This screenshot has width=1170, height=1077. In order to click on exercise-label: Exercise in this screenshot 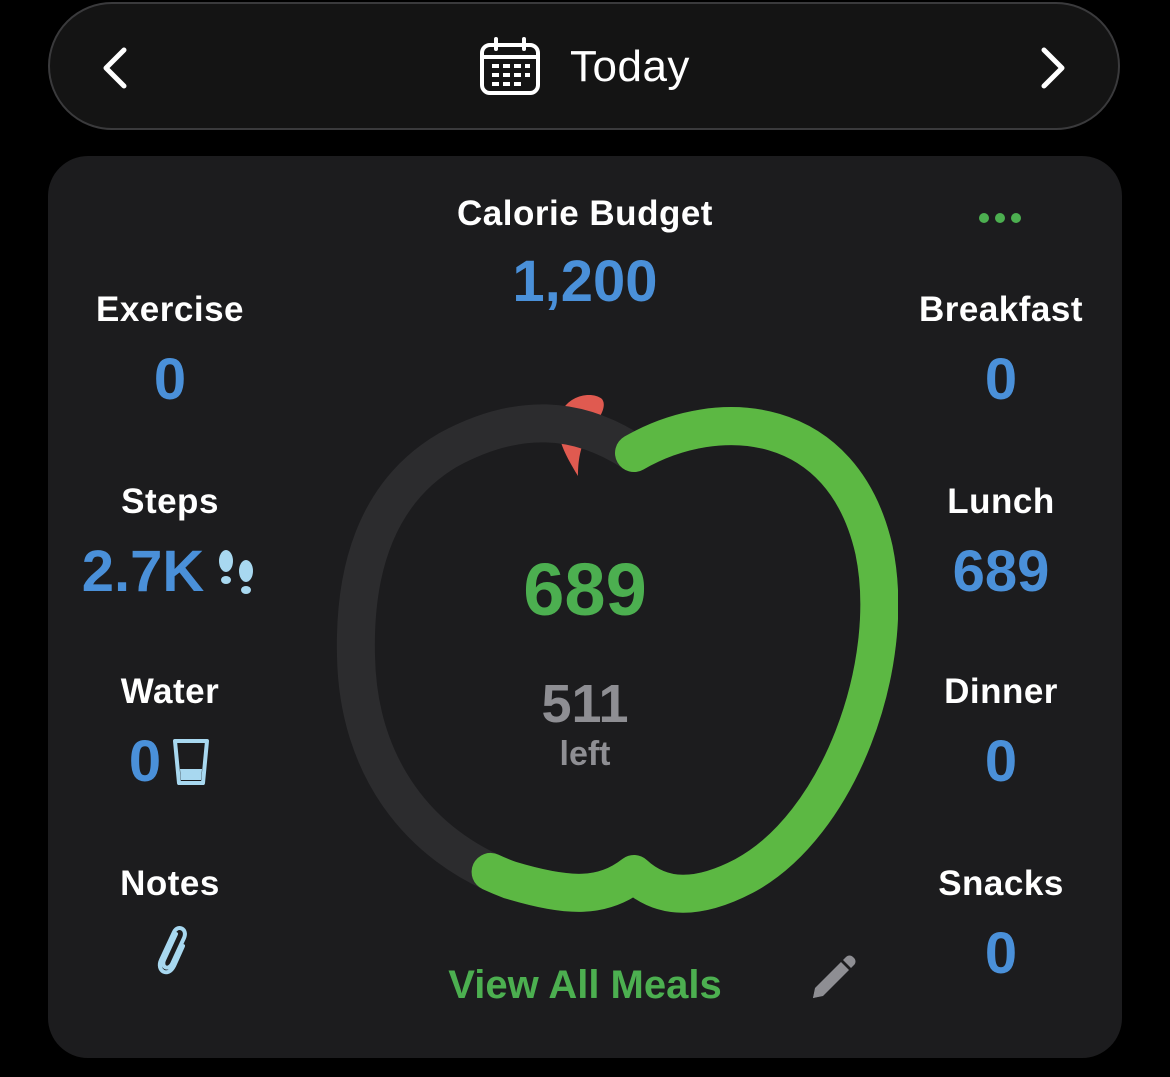, I will do `click(170, 309)`.